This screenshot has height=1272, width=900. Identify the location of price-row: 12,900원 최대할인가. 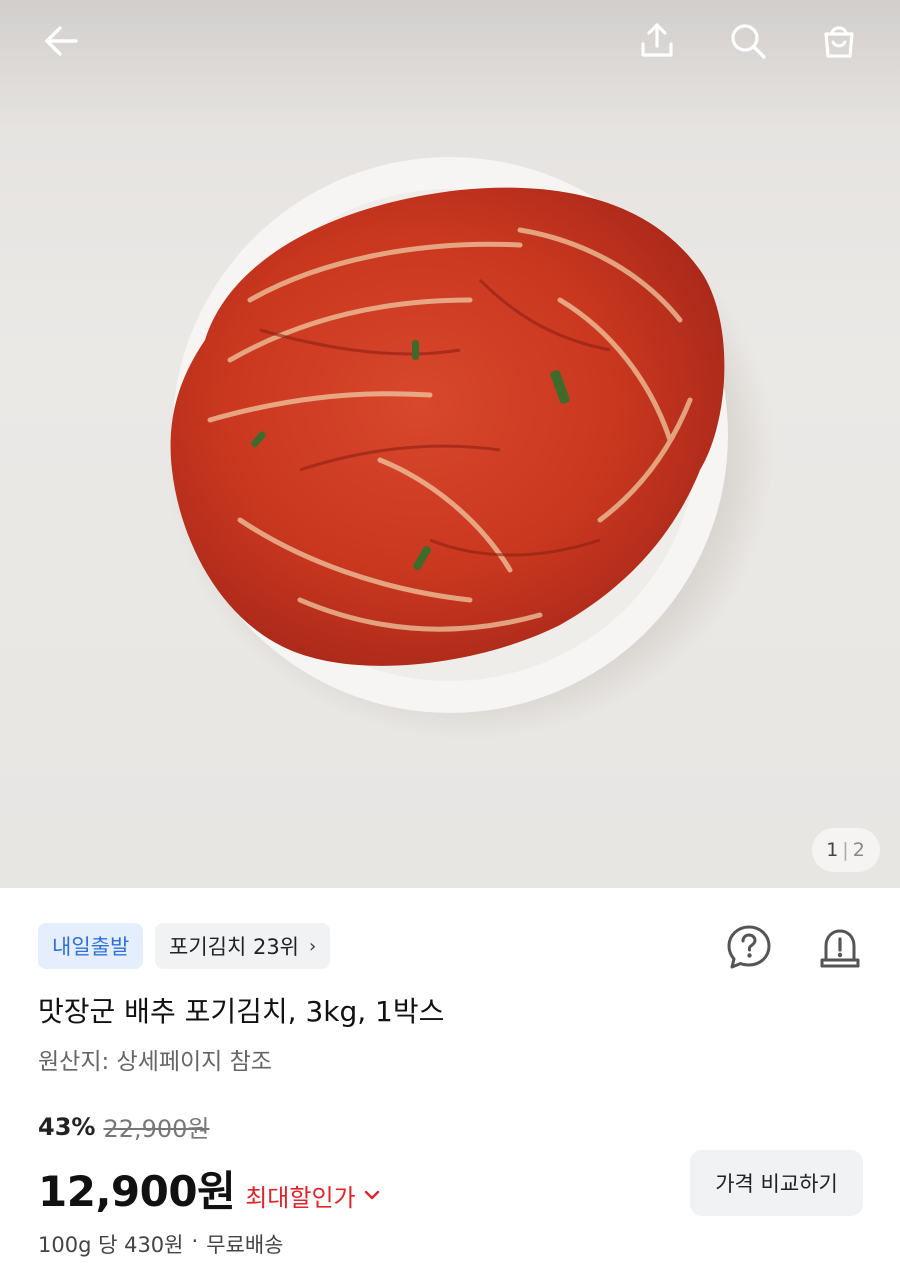
(209, 1188).